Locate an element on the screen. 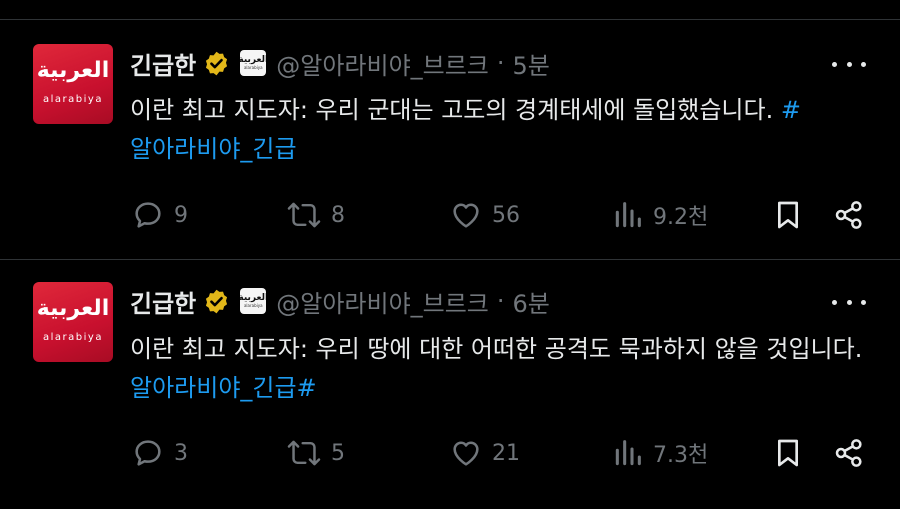 This screenshot has height=509, width=900. reply-button: 3 is located at coordinates (160, 453).